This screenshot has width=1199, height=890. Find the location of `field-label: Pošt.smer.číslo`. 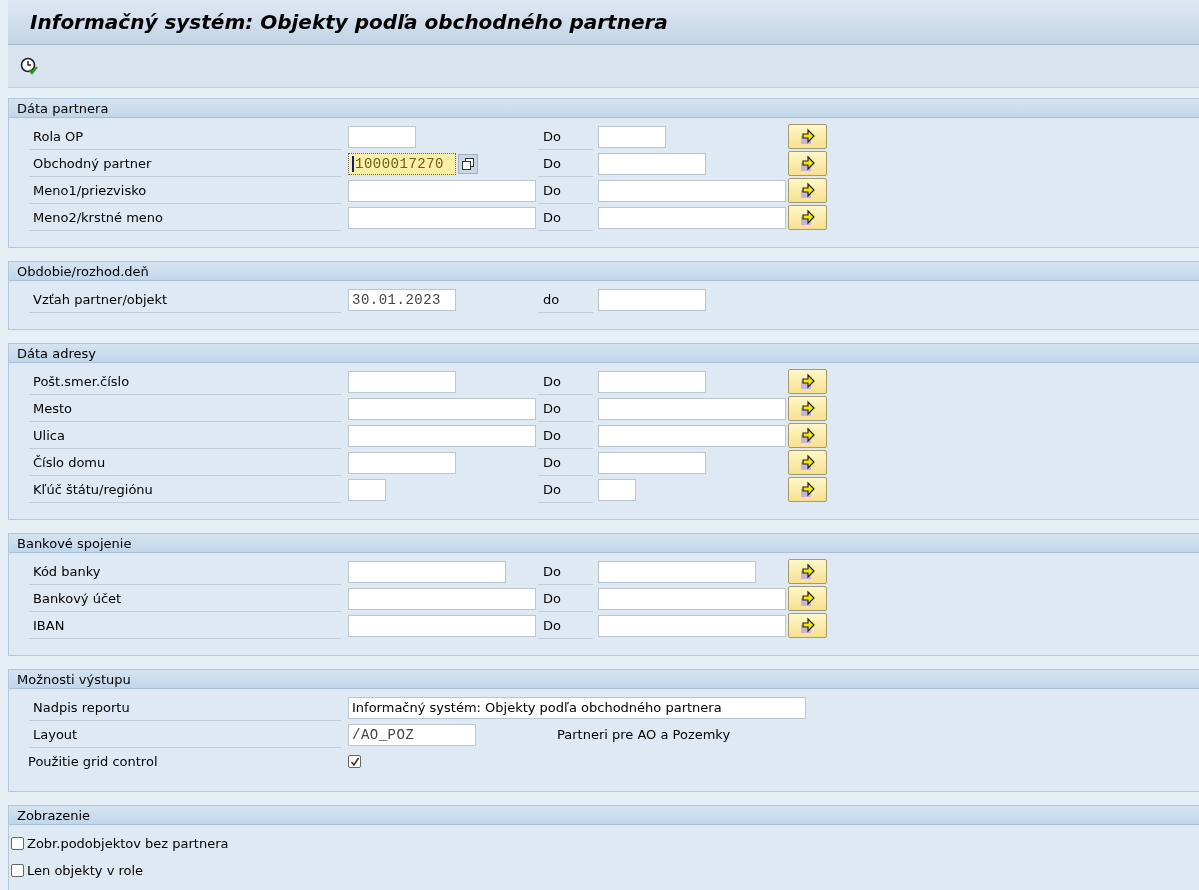

field-label: Pošt.smer.číslo is located at coordinates (81, 381).